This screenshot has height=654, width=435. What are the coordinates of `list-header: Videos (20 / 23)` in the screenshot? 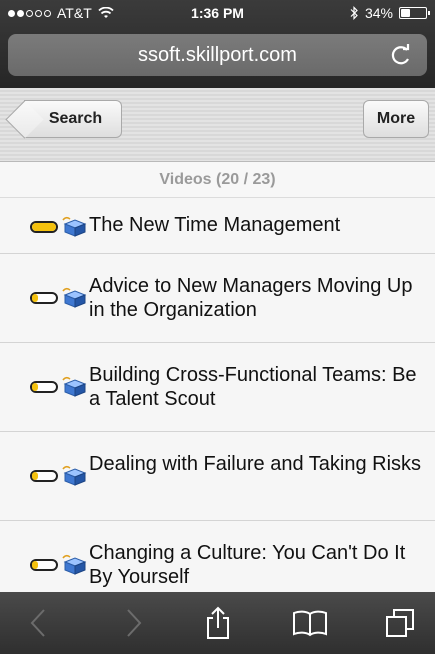 It's located at (217, 180).